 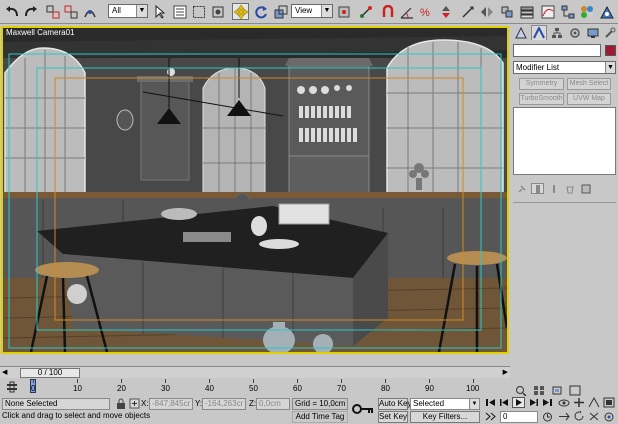 What do you see at coordinates (429, 388) in the screenshot?
I see `track-tick-label: 90` at bounding box center [429, 388].